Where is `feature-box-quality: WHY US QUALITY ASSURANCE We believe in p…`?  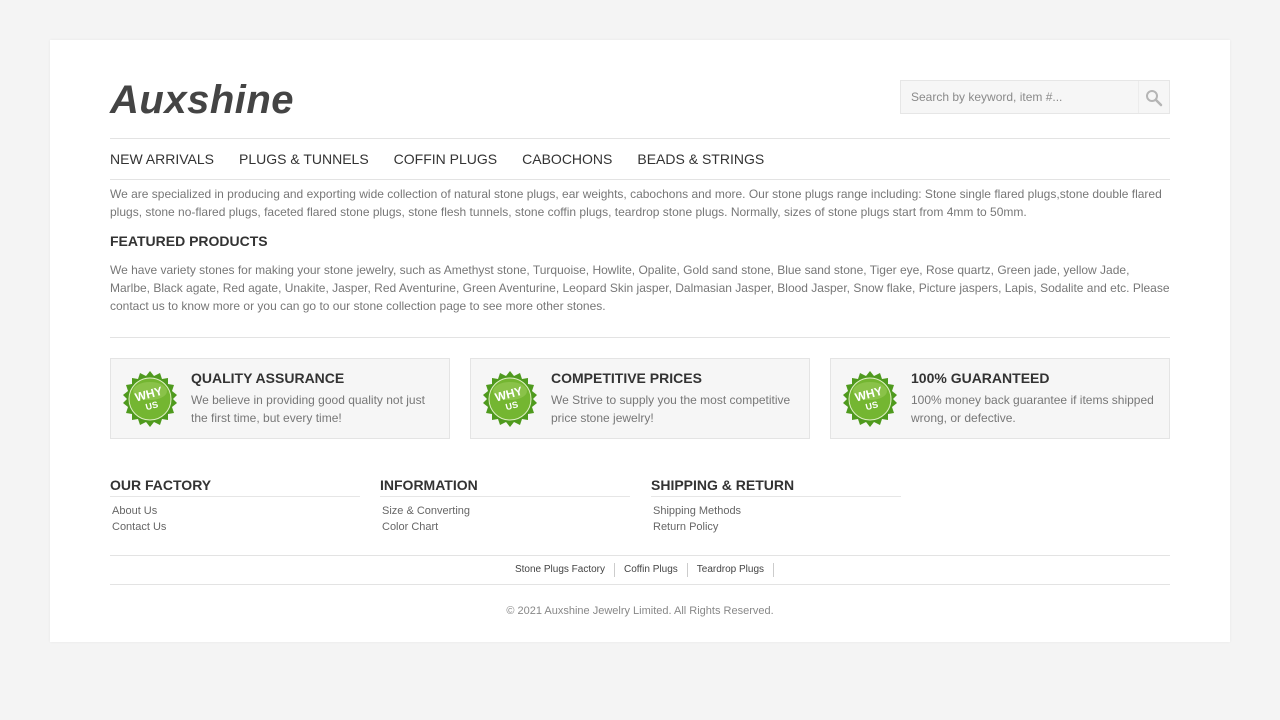 feature-box-quality: WHY US QUALITY ASSURANCE We believe in p… is located at coordinates (280, 398).